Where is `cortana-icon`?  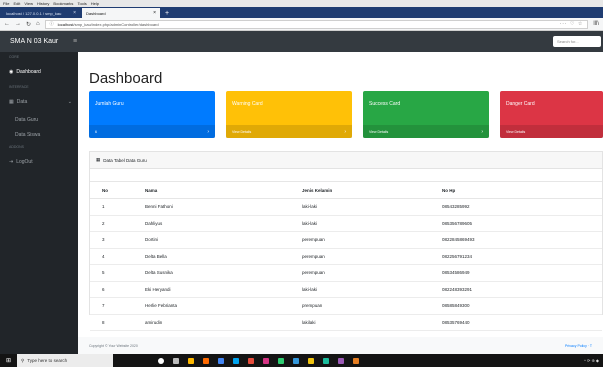 cortana-icon is located at coordinates (161, 360).